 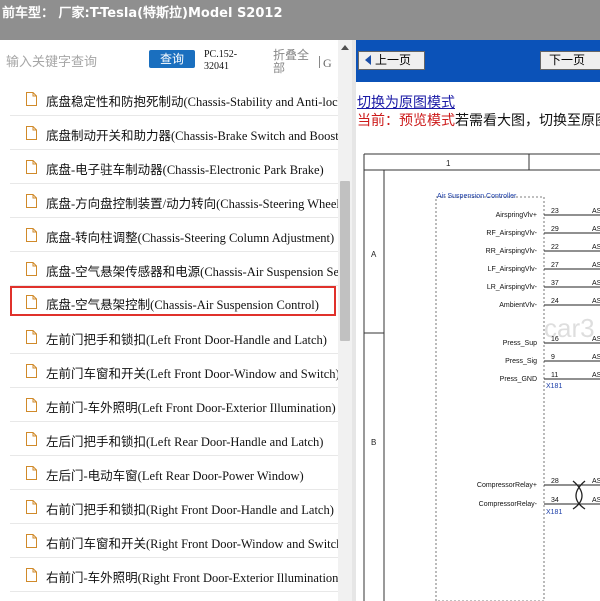 What do you see at coordinates (518, 379) in the screenshot?
I see `pin-name: Press_GND` at bounding box center [518, 379].